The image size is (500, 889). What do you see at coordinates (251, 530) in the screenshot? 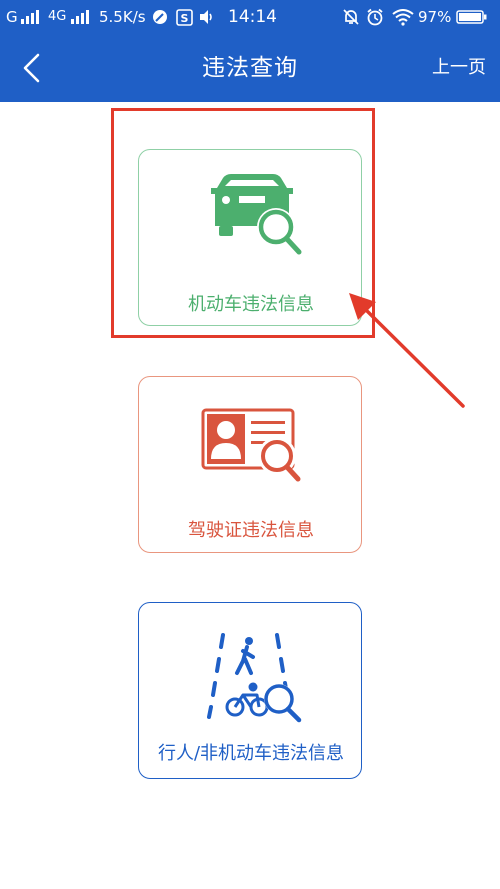
I see `card-label-driver-license: 驾驶证违法信息` at bounding box center [251, 530].